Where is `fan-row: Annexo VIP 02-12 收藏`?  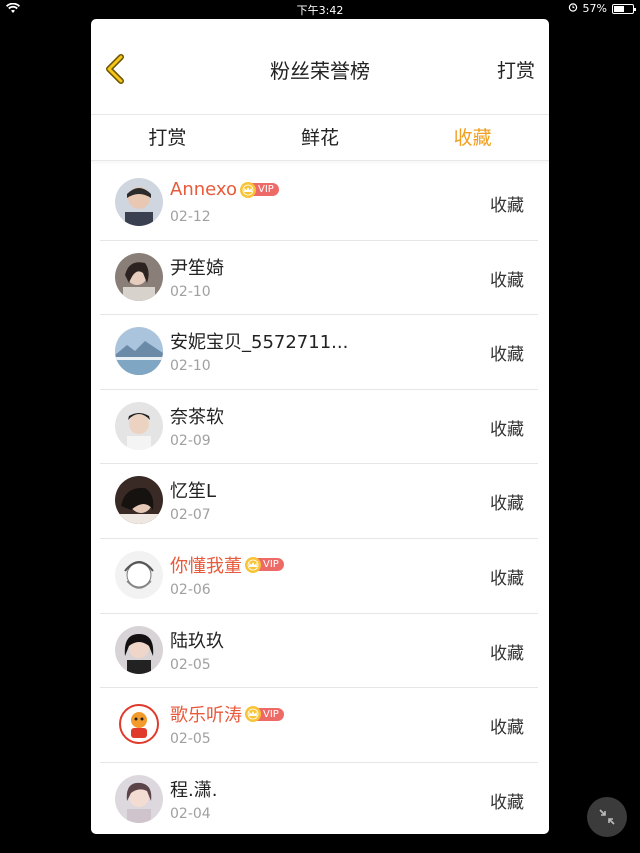
fan-row: Annexo VIP 02-12 收藏 is located at coordinates (319, 203).